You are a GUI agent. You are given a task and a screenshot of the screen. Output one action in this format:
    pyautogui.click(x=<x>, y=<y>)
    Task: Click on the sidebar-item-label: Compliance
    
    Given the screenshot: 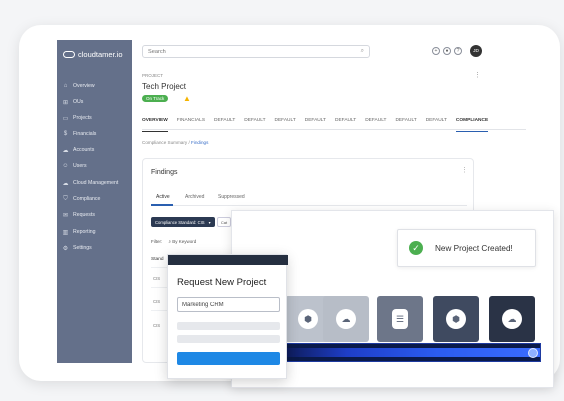 What is the action you would take?
    pyautogui.click(x=87, y=199)
    